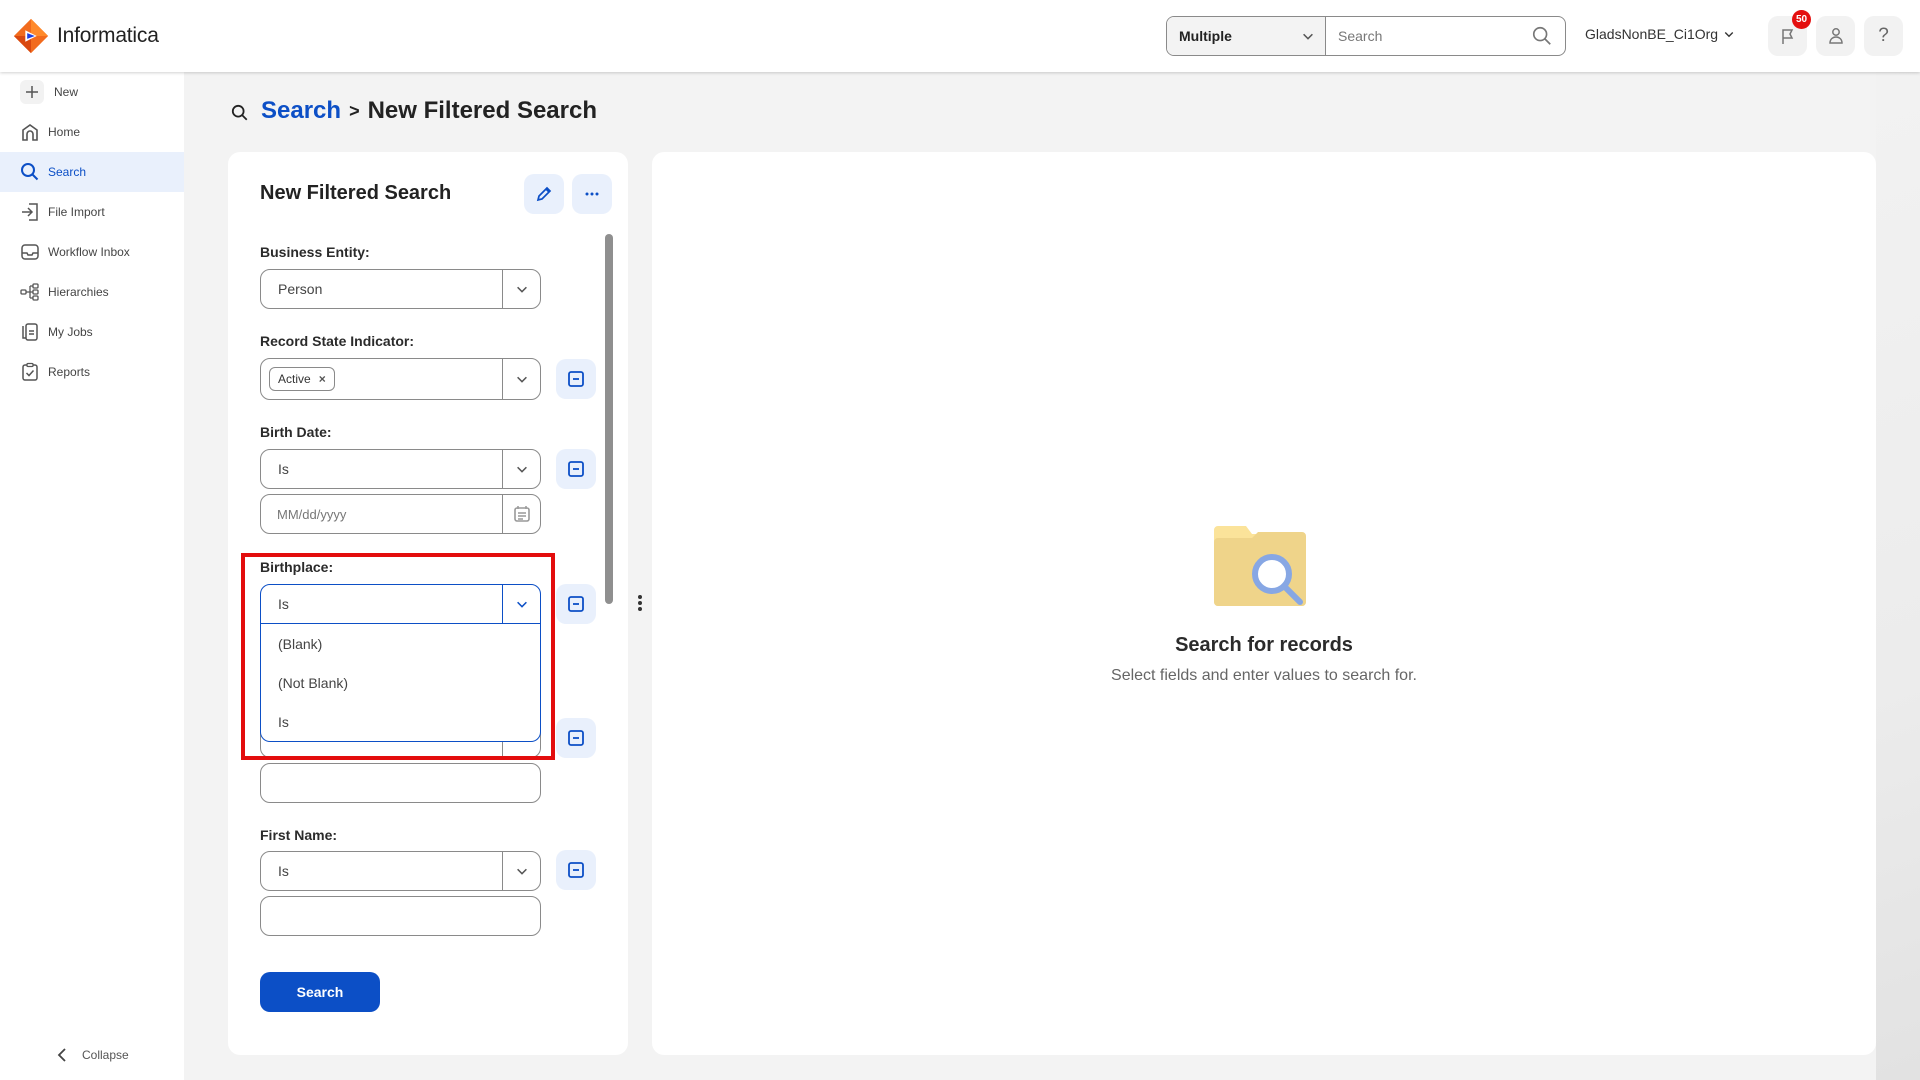  Describe the element at coordinates (400, 643) in the screenshot. I see `option-blank: (Blank)` at that location.